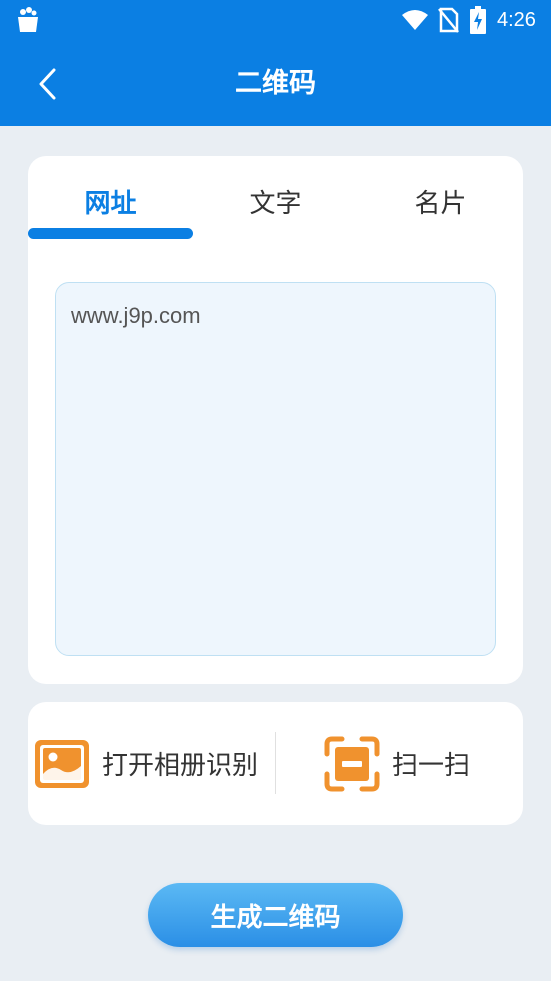 This screenshot has width=551, height=981. What do you see at coordinates (448, 20) in the screenshot?
I see `sim-icon` at bounding box center [448, 20].